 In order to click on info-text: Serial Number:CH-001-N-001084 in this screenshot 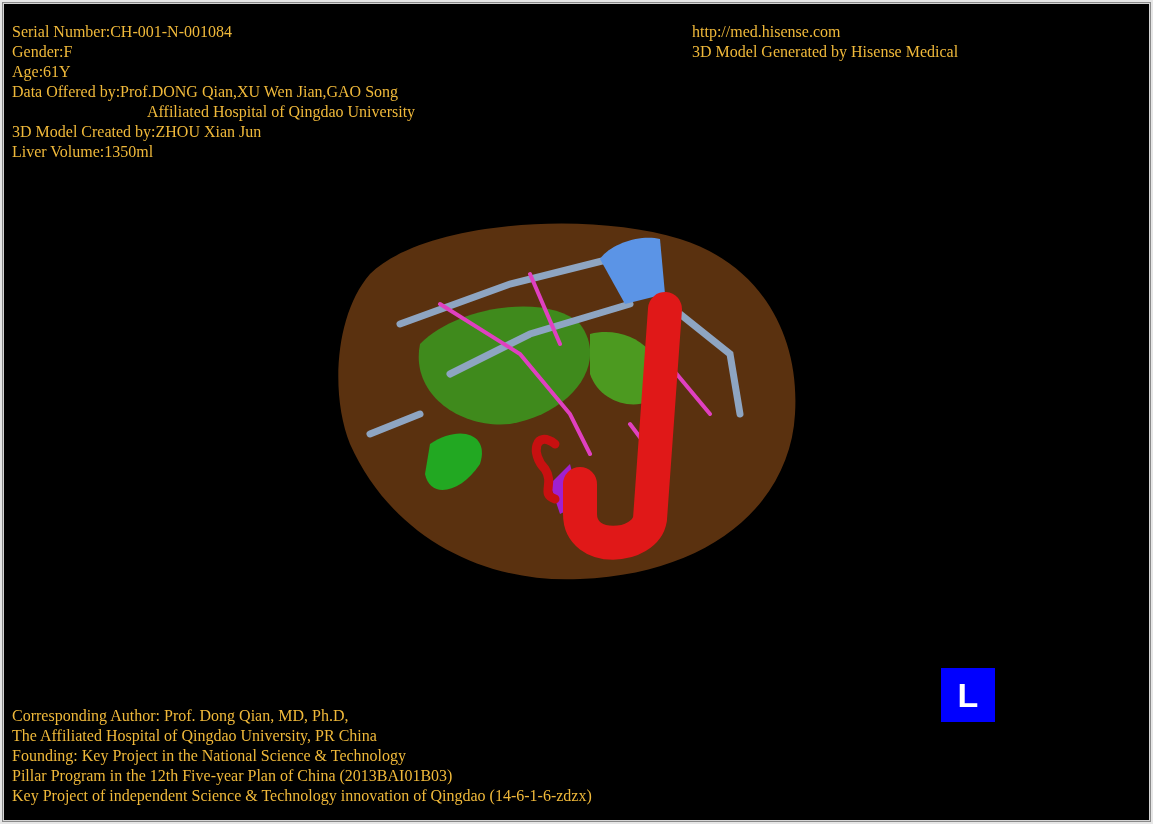, I will do `click(122, 32)`.